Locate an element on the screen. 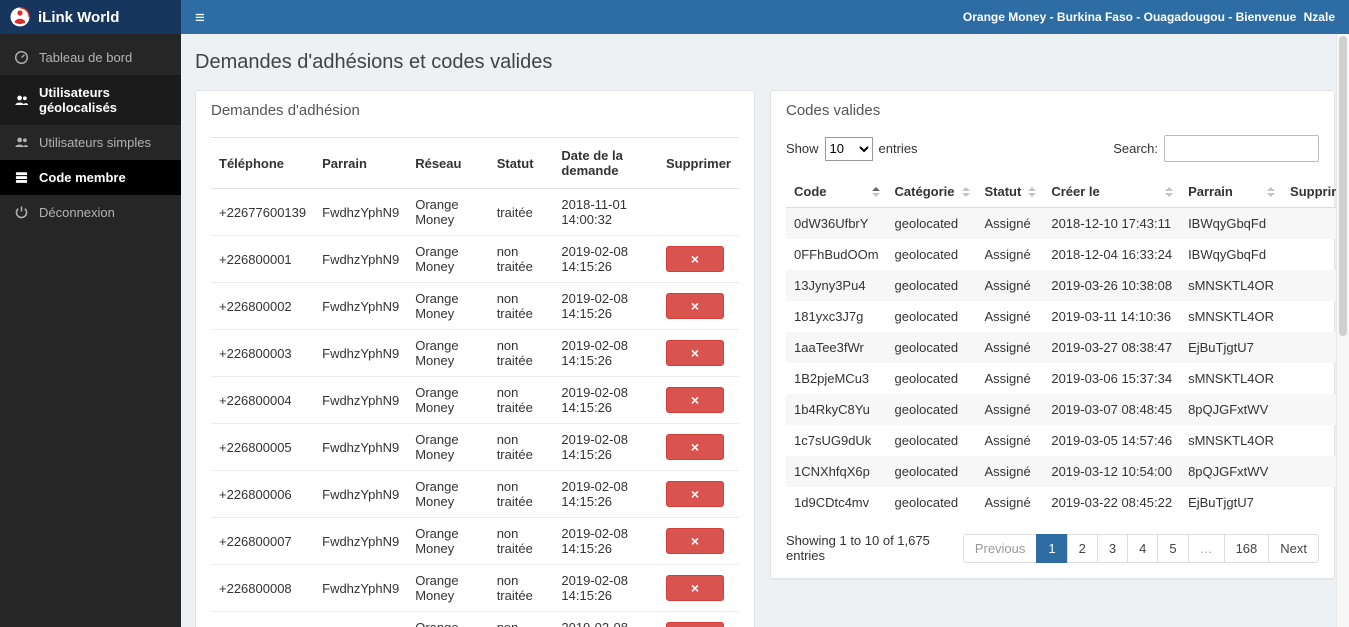 The height and width of the screenshot is (627, 1349). pagination-page-button: 1 is located at coordinates (1052, 548).